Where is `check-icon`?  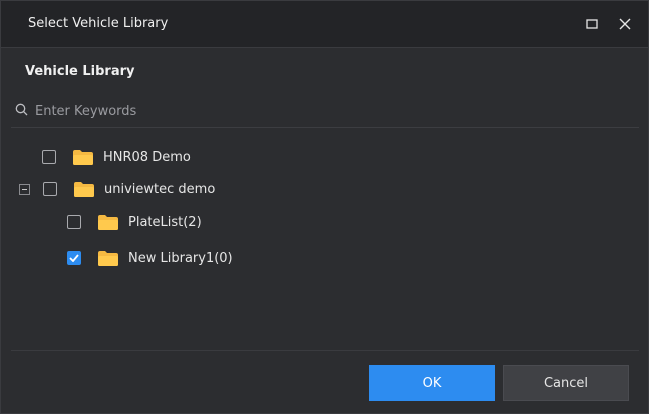 check-icon is located at coordinates (74, 258).